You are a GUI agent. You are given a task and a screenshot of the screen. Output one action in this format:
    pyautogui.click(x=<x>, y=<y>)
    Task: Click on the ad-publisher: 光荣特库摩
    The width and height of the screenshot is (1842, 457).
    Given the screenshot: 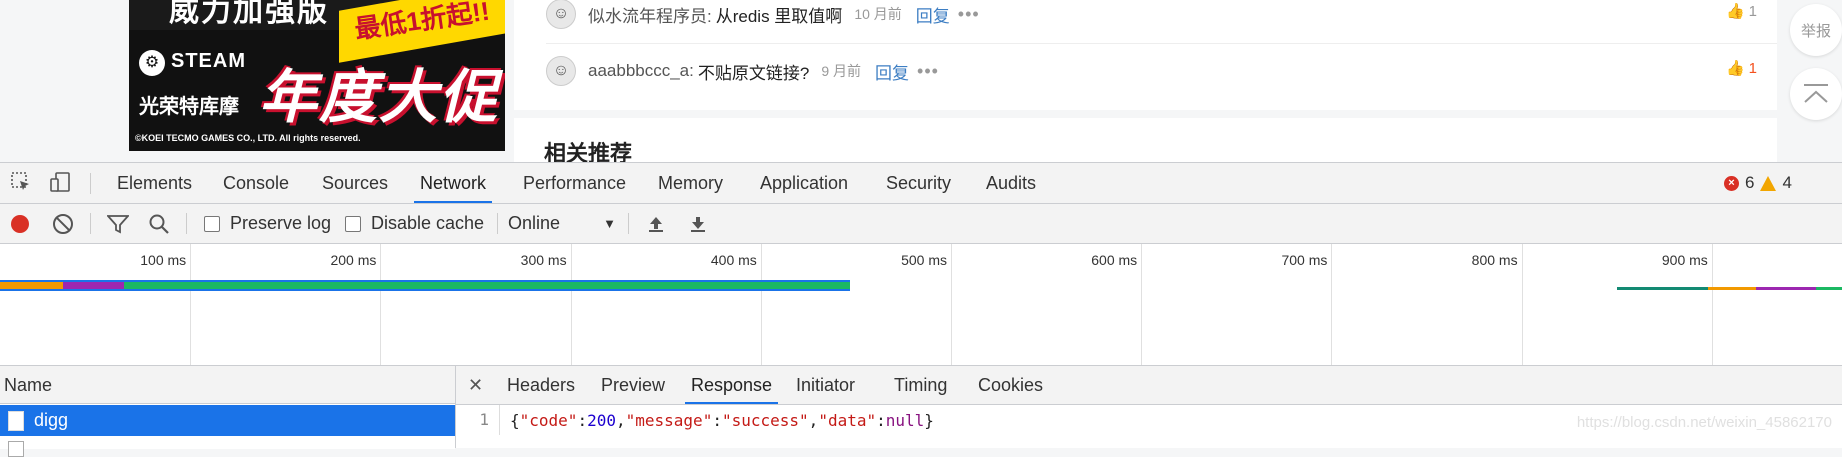 What is the action you would take?
    pyautogui.click(x=189, y=107)
    